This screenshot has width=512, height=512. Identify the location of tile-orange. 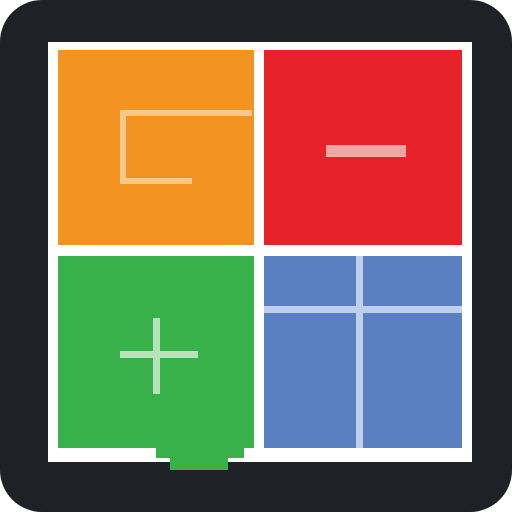
(156, 147).